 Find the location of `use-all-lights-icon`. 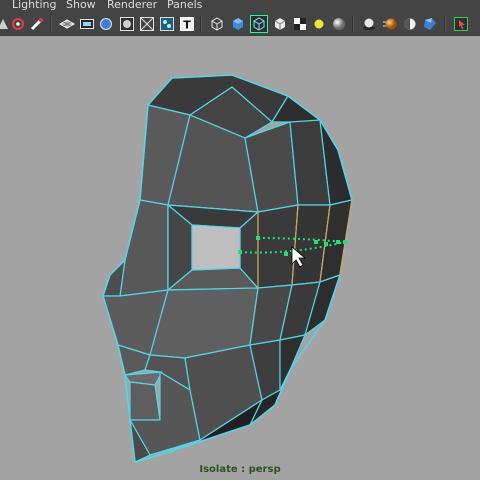

use-all-lights-icon is located at coordinates (300, 24).